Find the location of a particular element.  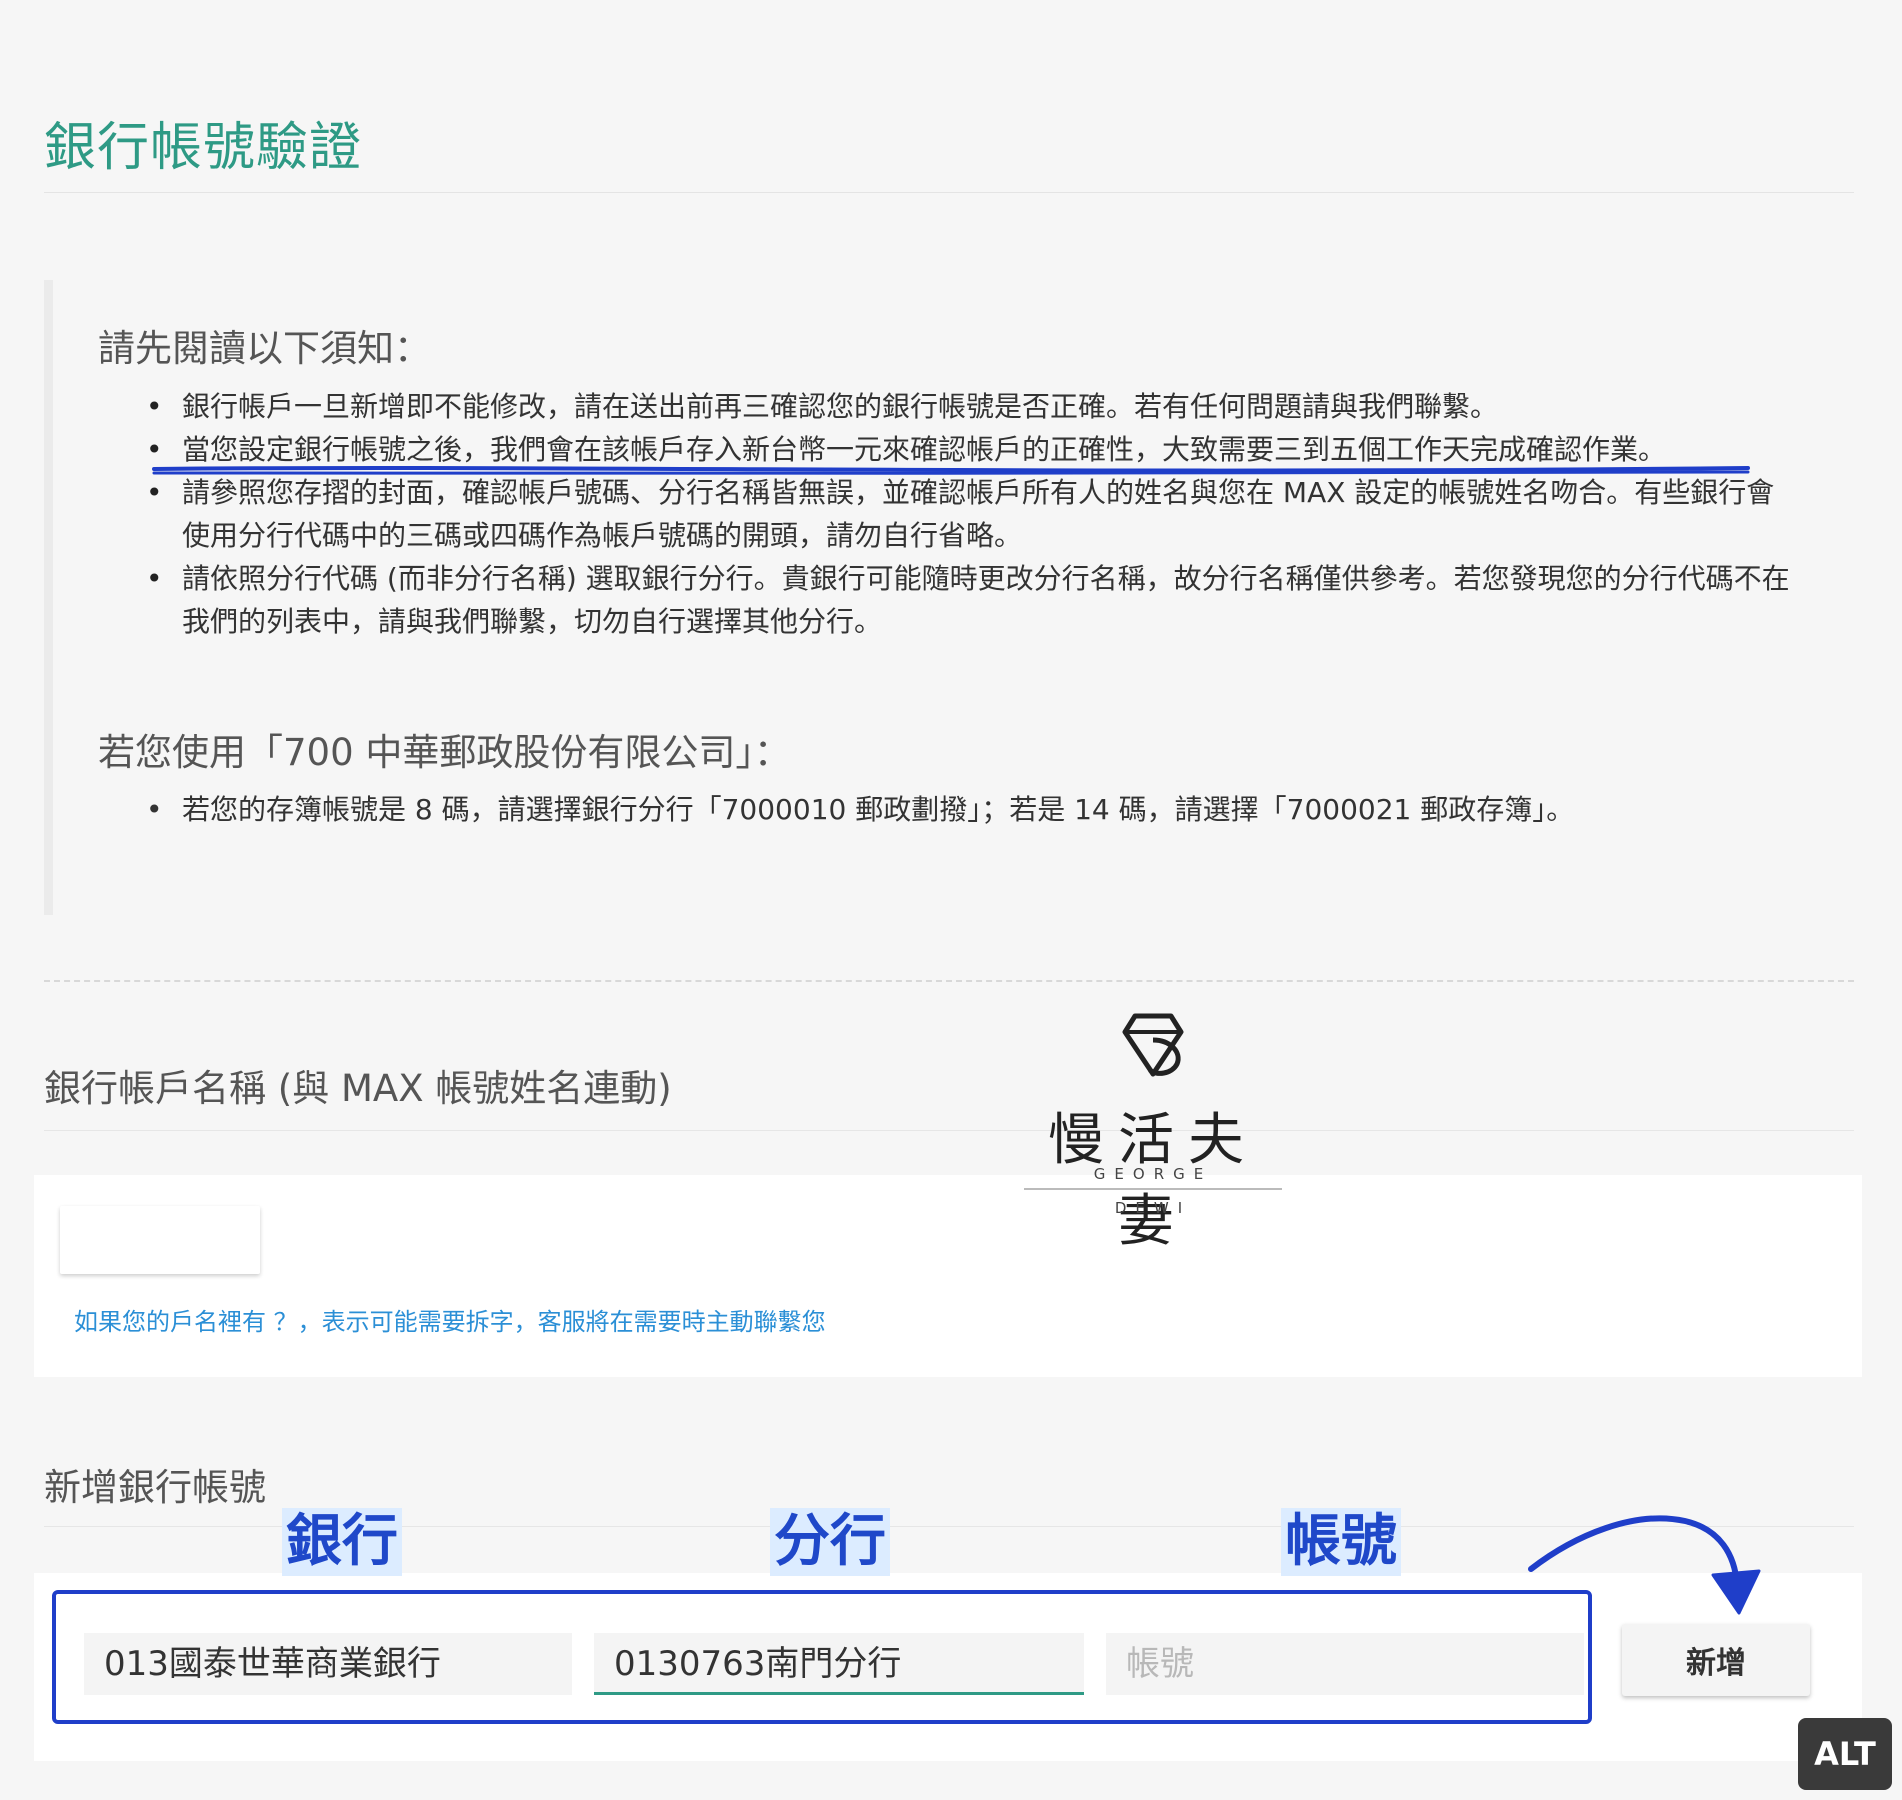

account-name-card is located at coordinates (948, 1276).